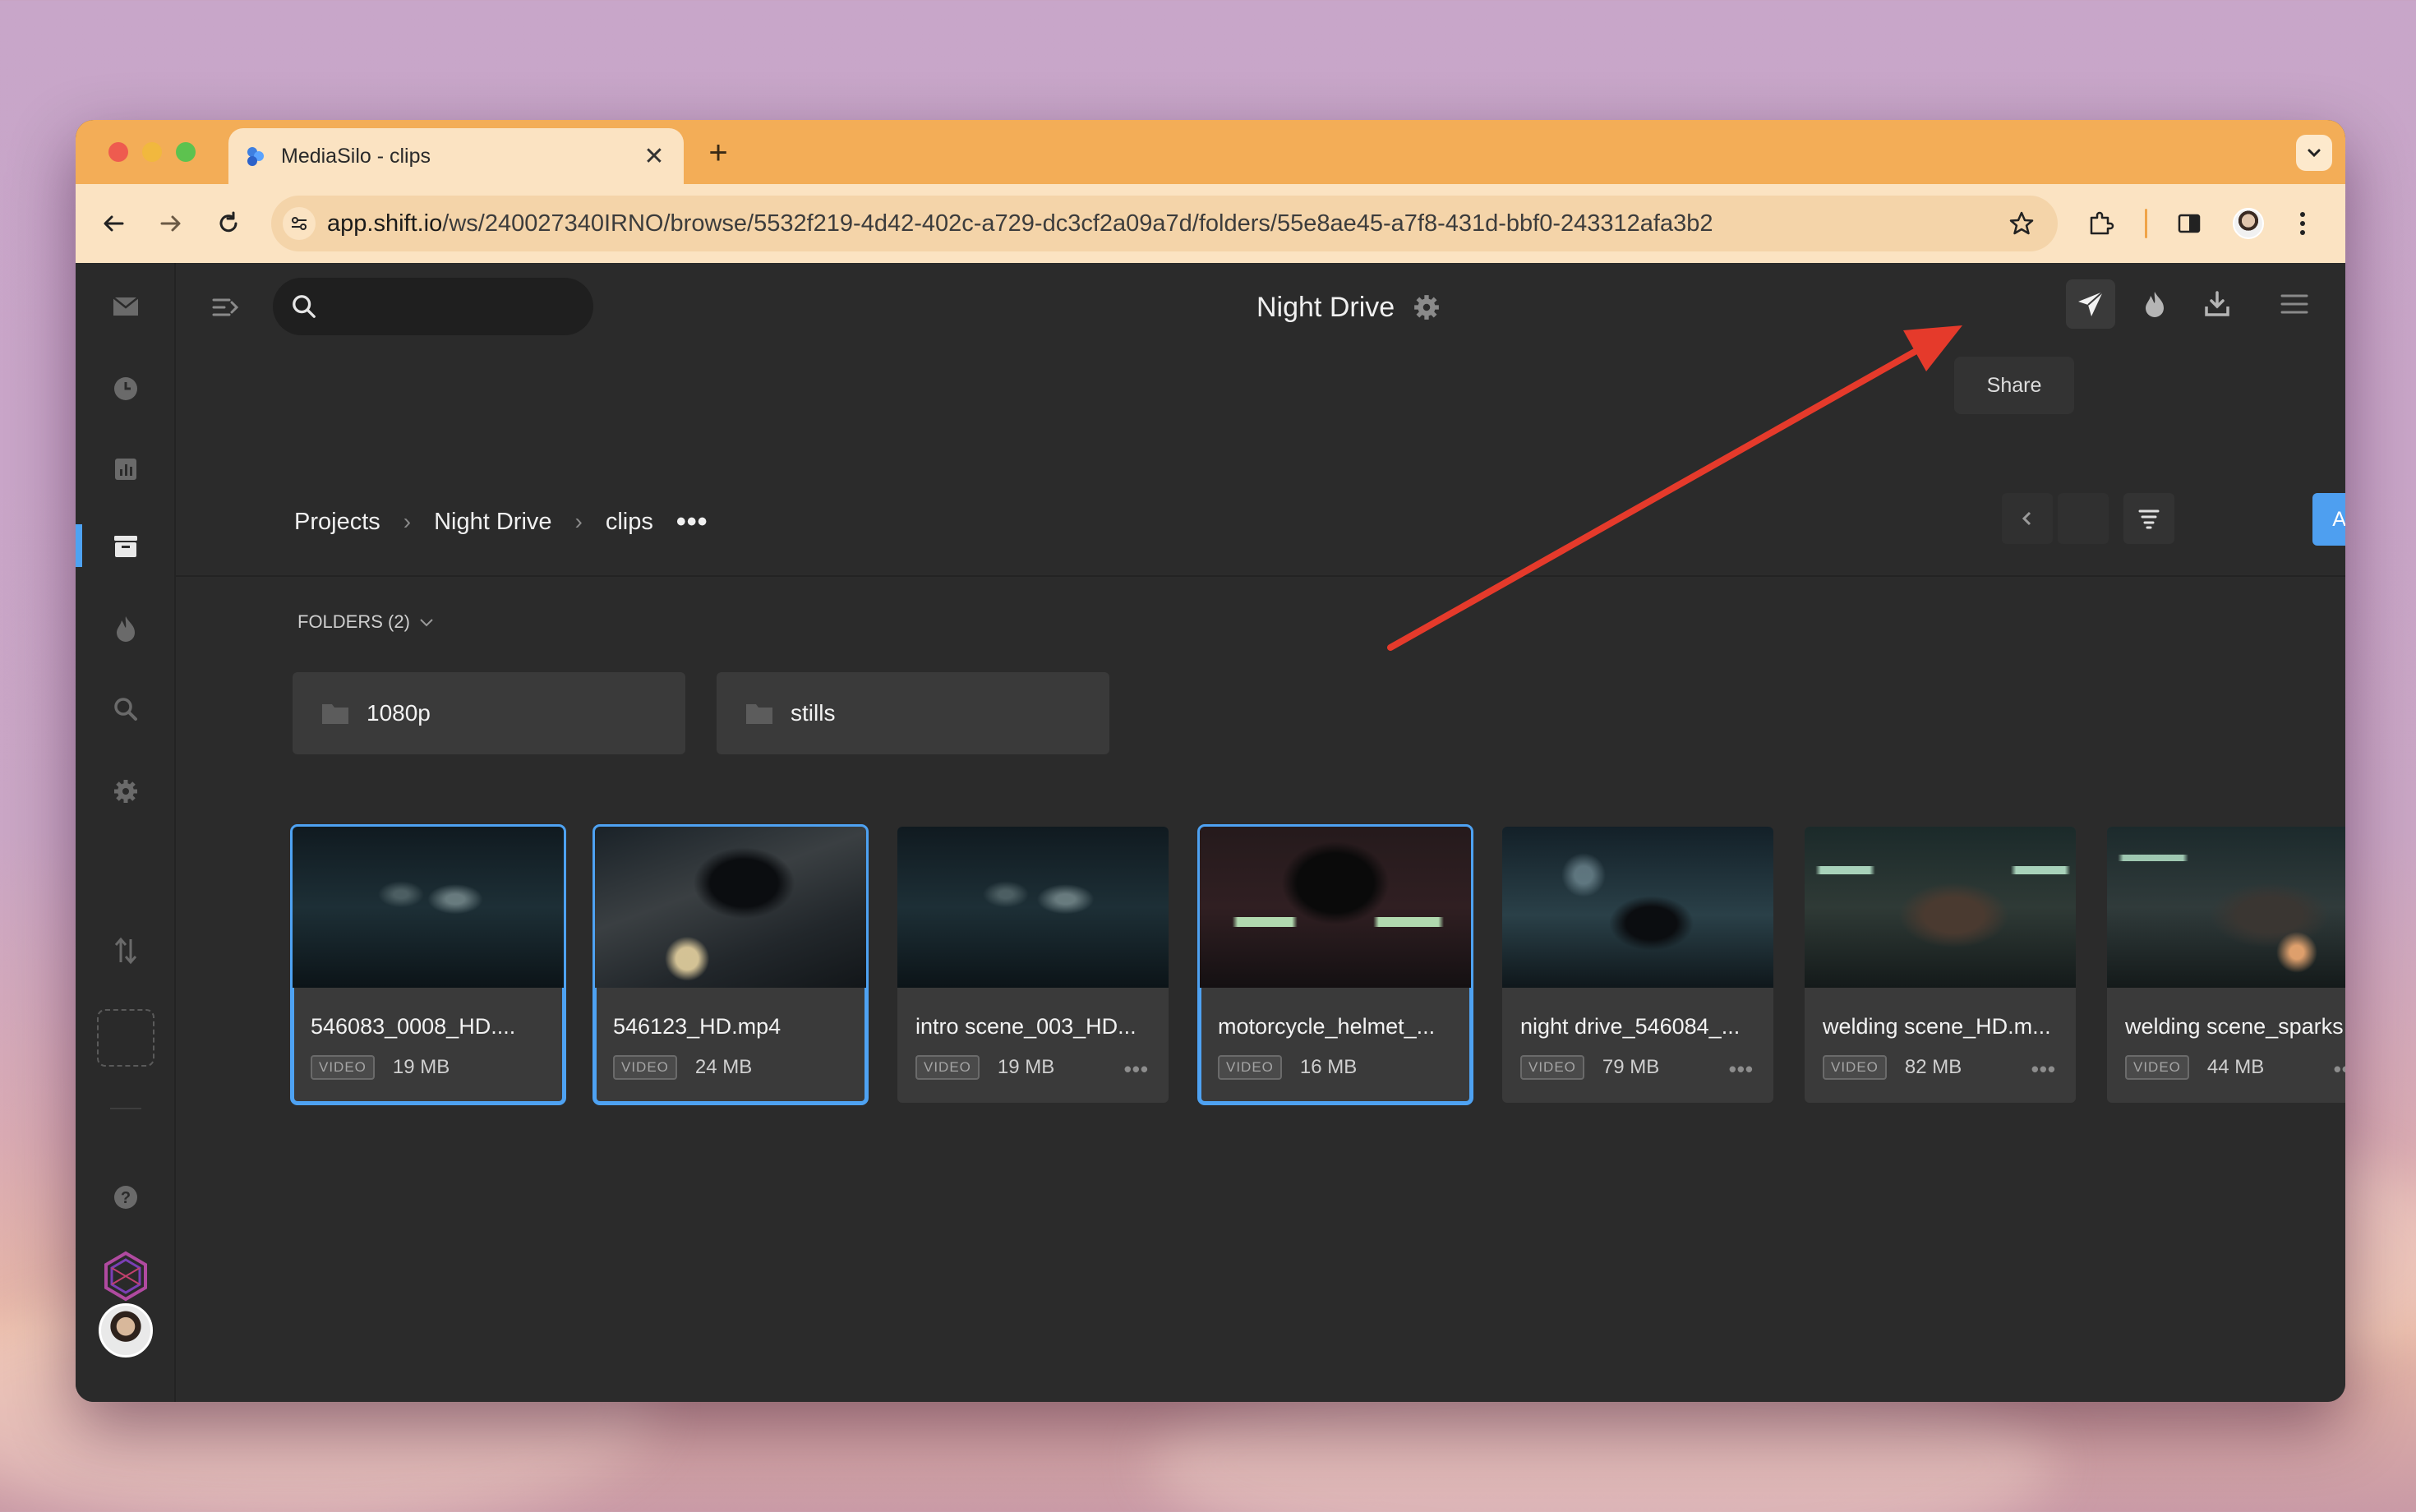  Describe the element at coordinates (654, 157) in the screenshot. I see `close-tab-icon: ✕` at that location.